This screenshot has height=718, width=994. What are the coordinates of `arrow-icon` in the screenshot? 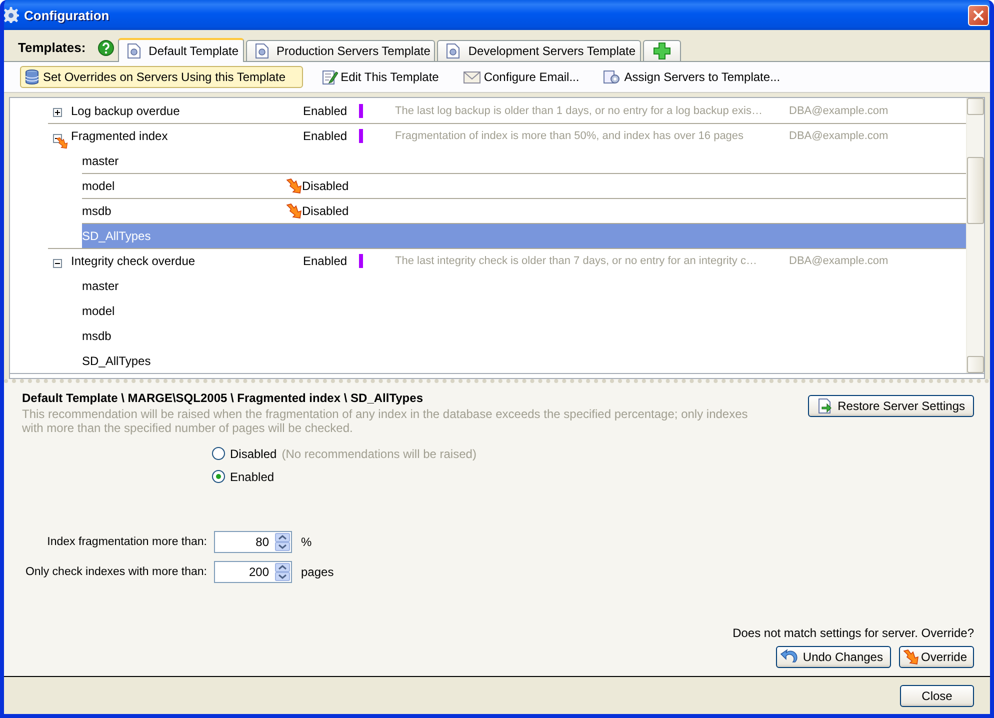 It's located at (910, 657).